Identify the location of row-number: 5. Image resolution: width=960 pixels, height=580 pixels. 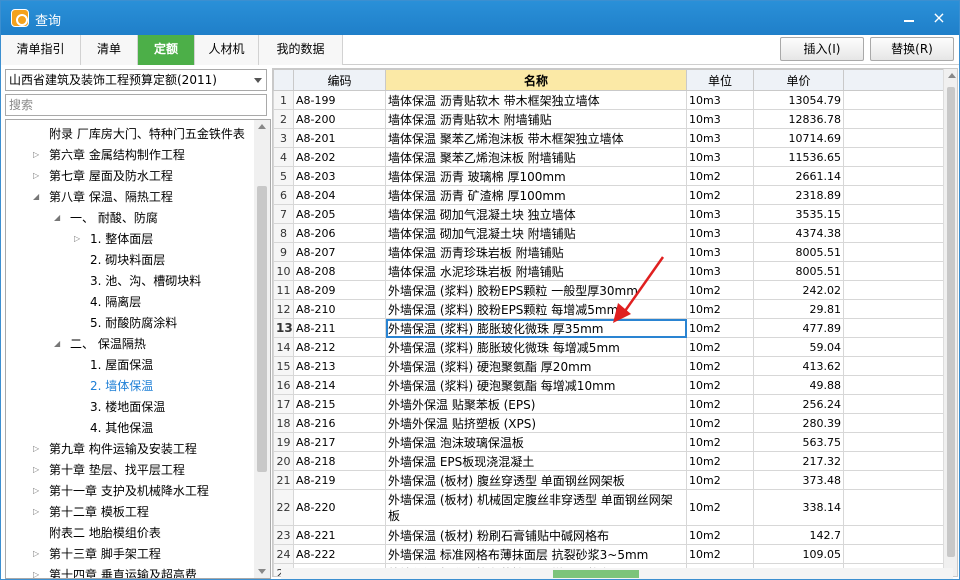
(283, 176).